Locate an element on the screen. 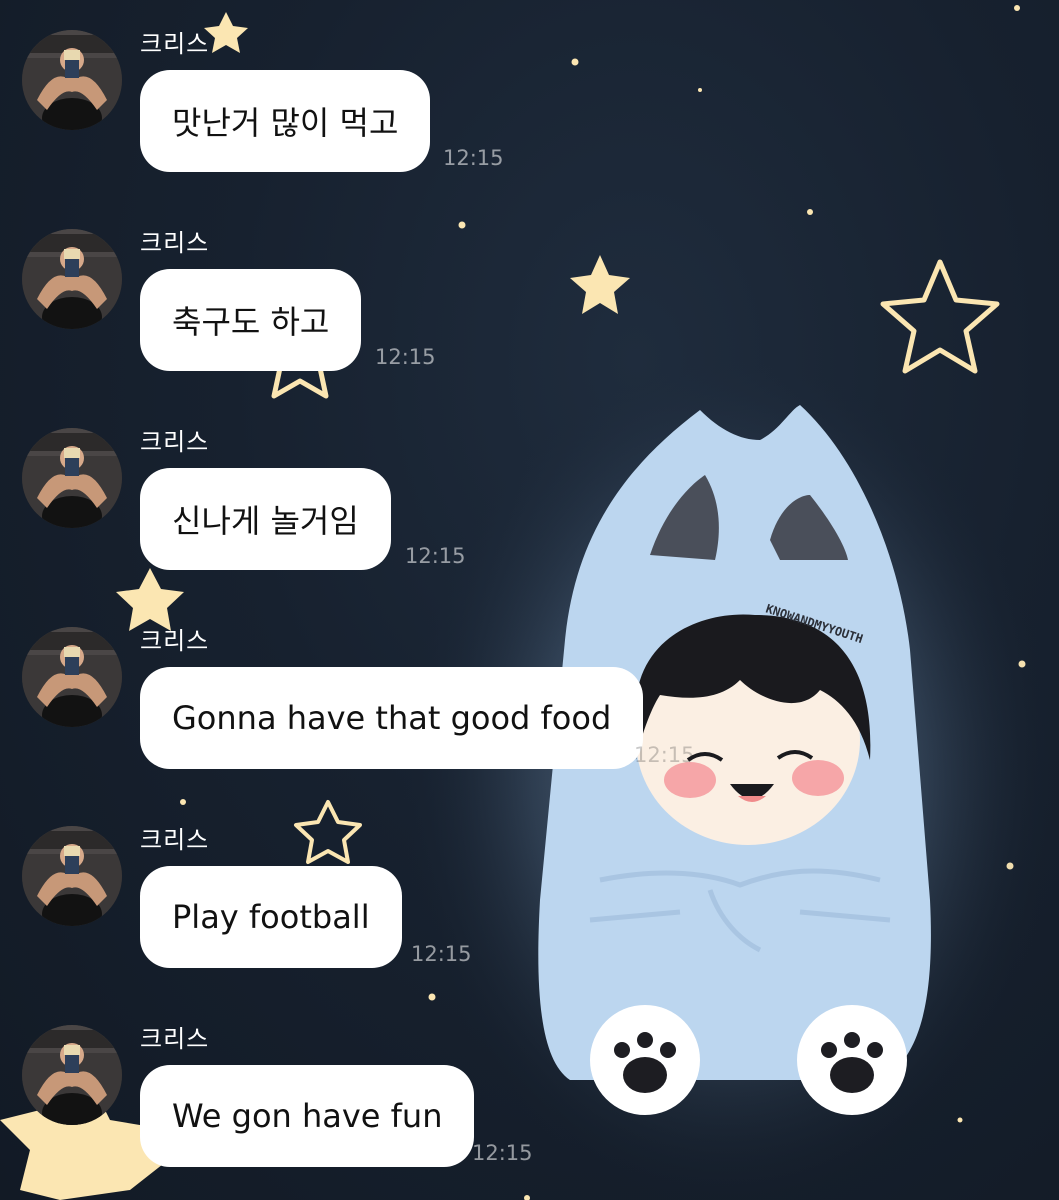 The image size is (1059, 1200). message-bubble: We gon have fun is located at coordinates (307, 1116).